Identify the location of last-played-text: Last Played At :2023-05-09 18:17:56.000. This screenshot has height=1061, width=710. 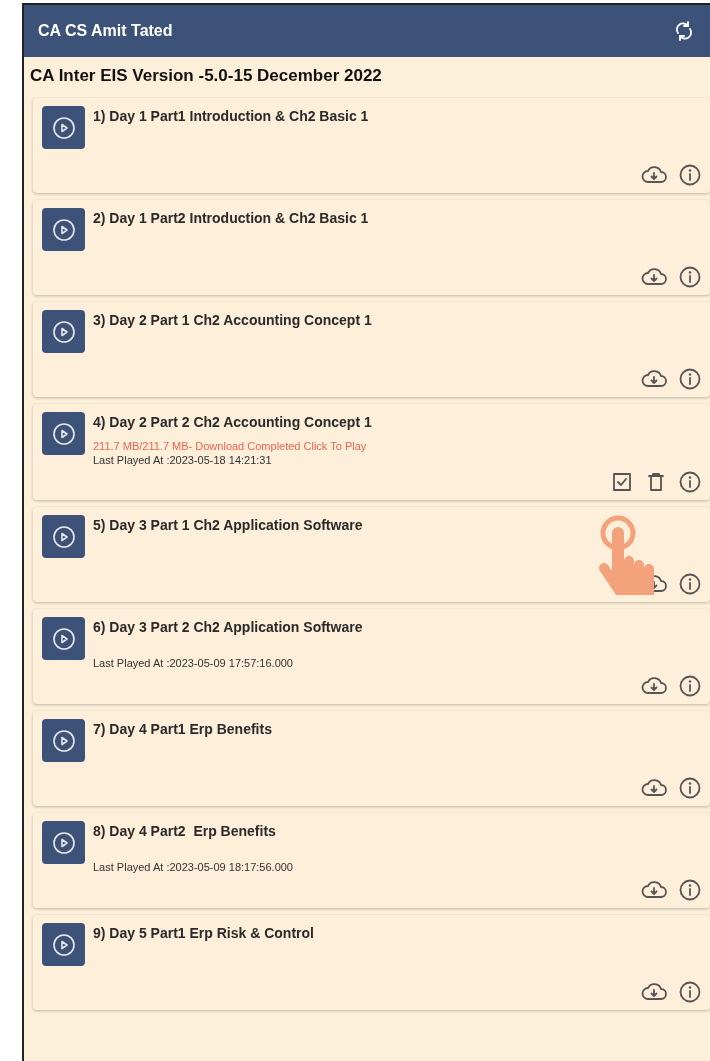
(193, 867).